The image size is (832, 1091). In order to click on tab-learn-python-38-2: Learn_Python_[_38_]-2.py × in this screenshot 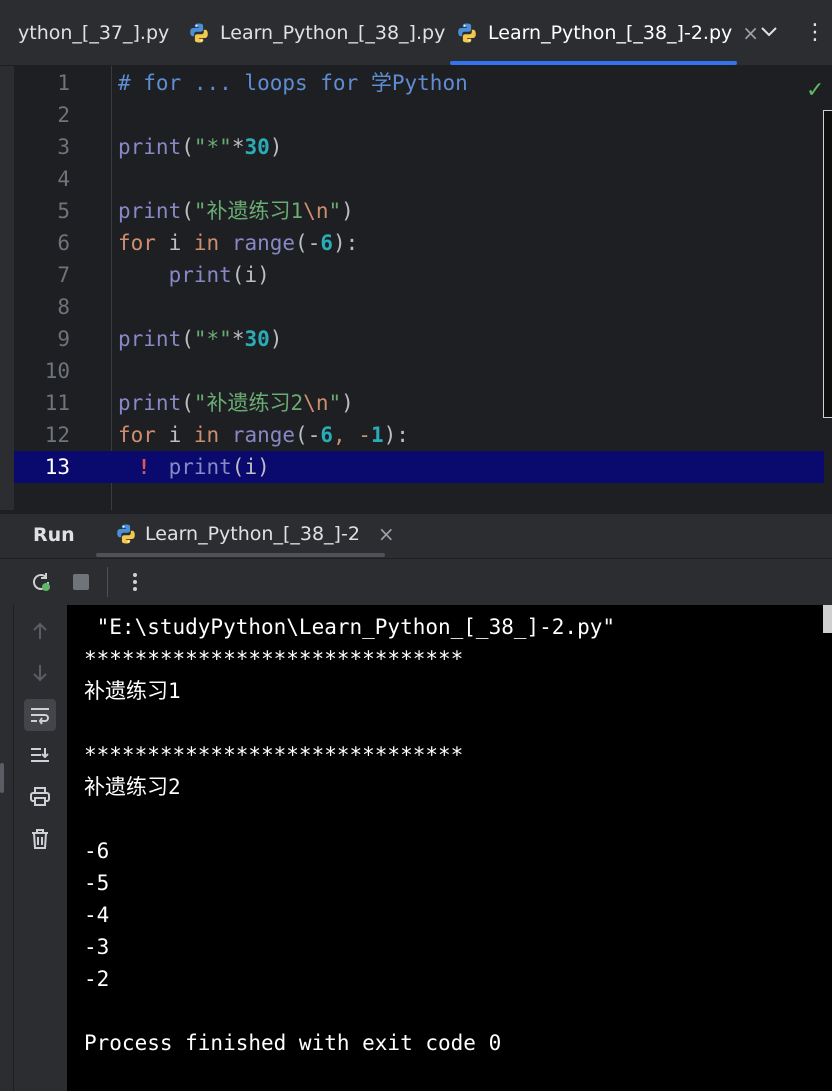, I will do `click(607, 33)`.